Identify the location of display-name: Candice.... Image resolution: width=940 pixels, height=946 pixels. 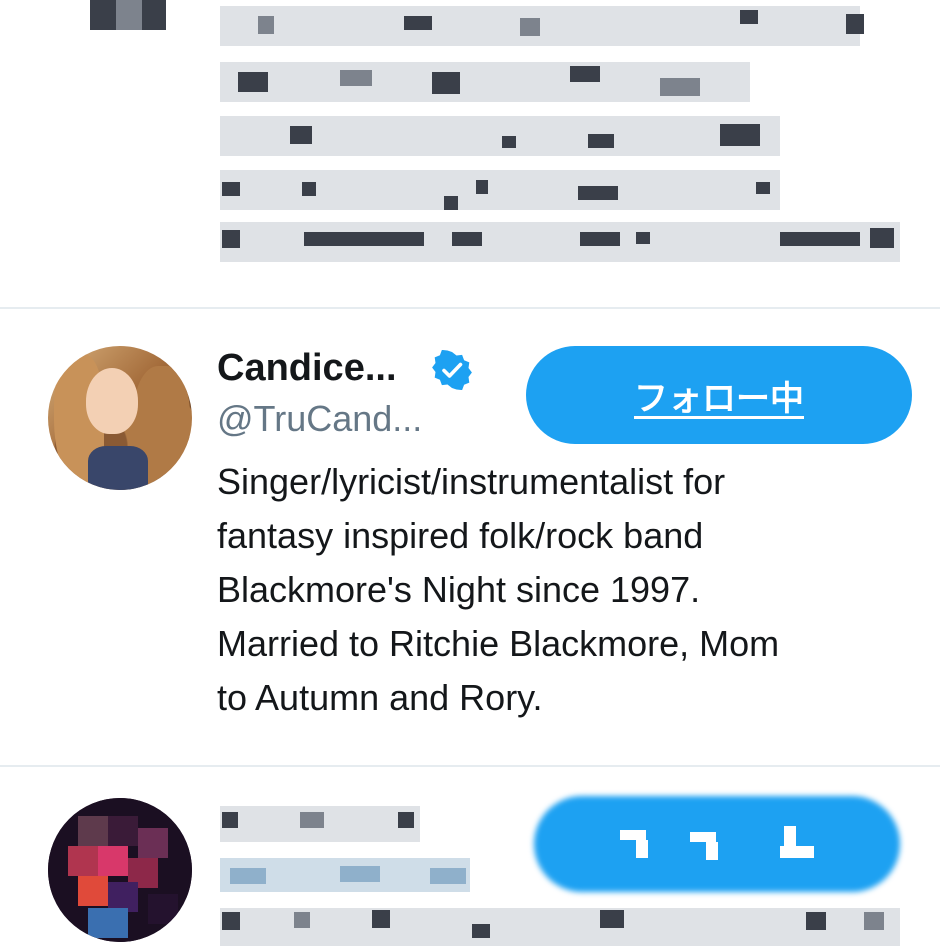
(307, 368).